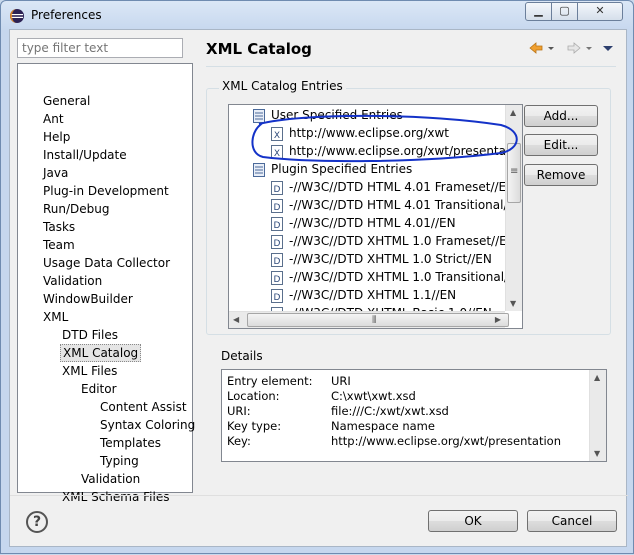 This screenshot has width=634, height=555. Describe the element at coordinates (130, 443) in the screenshot. I see `nav-item: Templates` at that location.